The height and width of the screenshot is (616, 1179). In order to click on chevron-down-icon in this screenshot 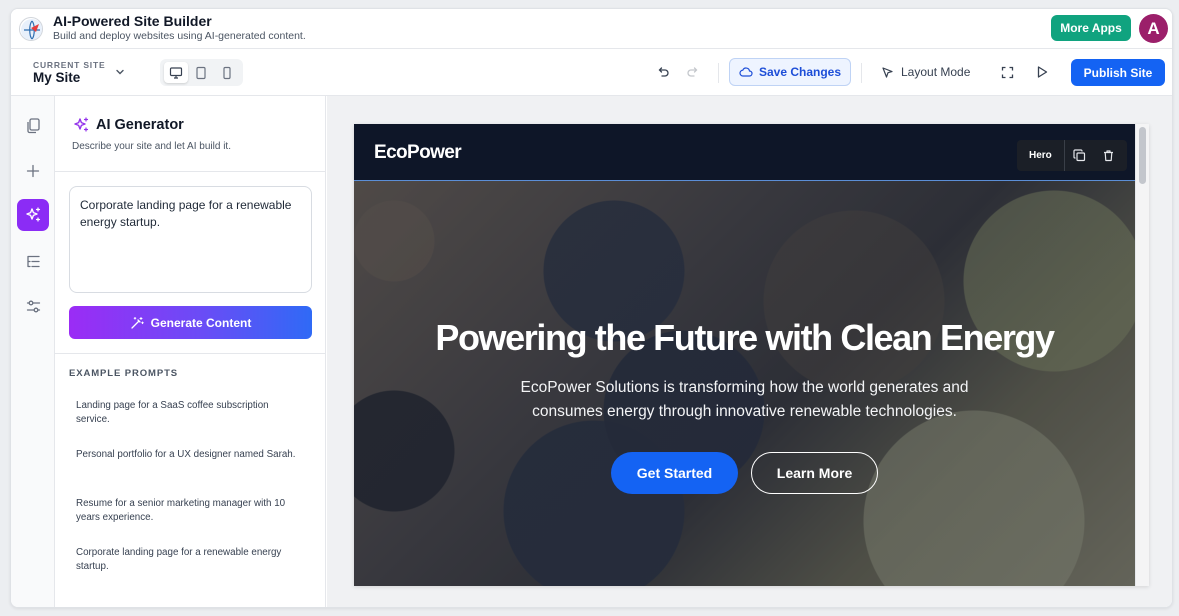, I will do `click(120, 74)`.